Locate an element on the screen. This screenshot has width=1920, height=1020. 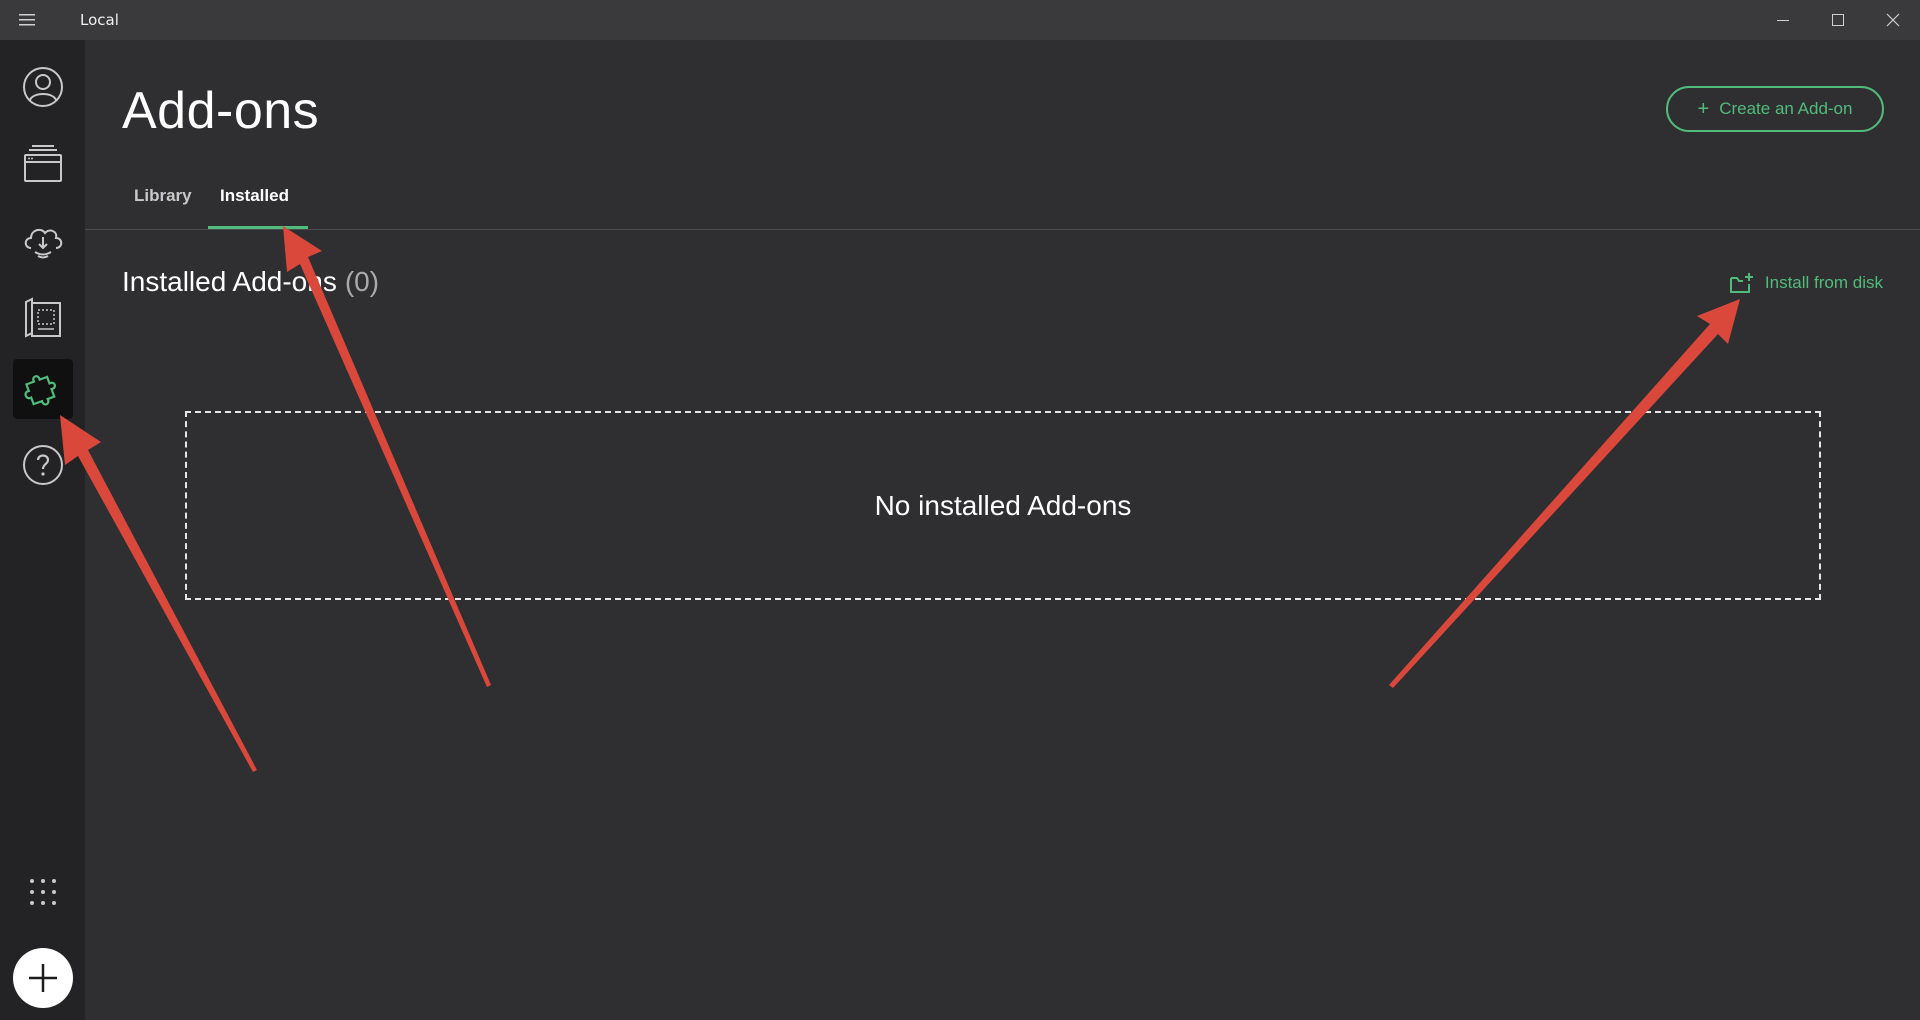
create-add-on-label: Create an Add-on is located at coordinates (1786, 108).